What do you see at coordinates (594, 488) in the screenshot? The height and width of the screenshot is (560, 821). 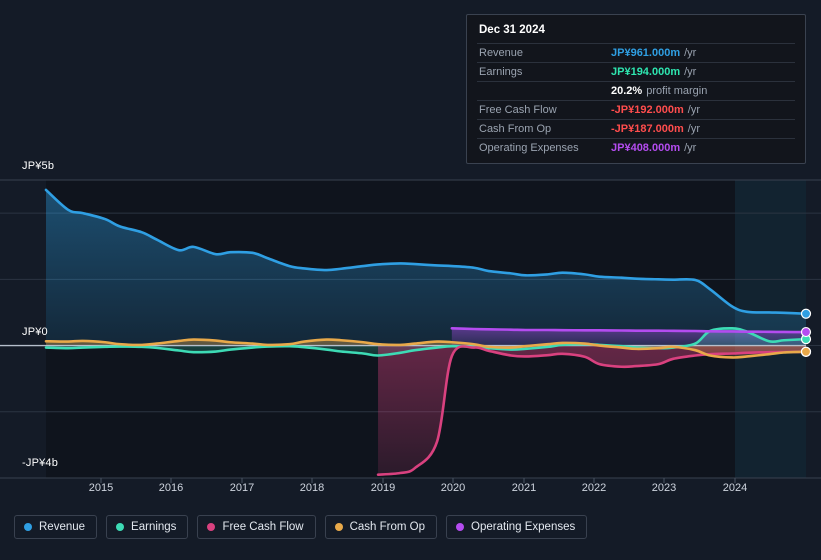 I see `x-axis-tick-2022: 2022` at bounding box center [594, 488].